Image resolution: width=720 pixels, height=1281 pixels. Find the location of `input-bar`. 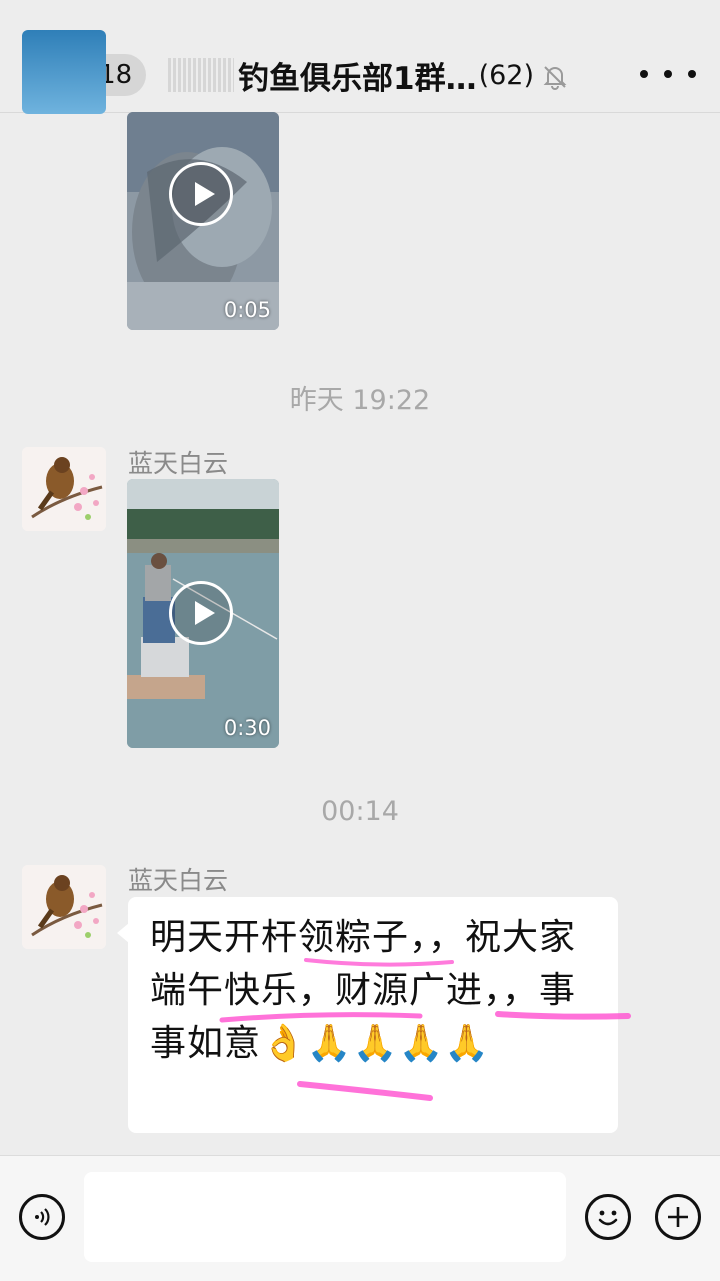

input-bar is located at coordinates (360, 1218).